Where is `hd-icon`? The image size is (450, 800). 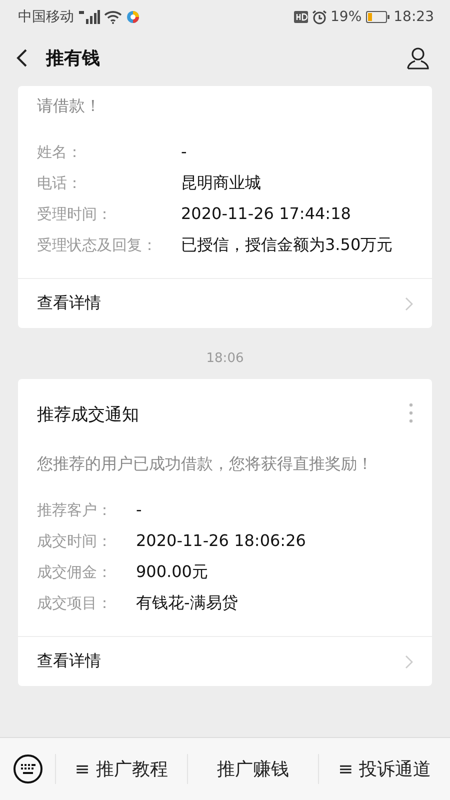 hd-icon is located at coordinates (301, 17).